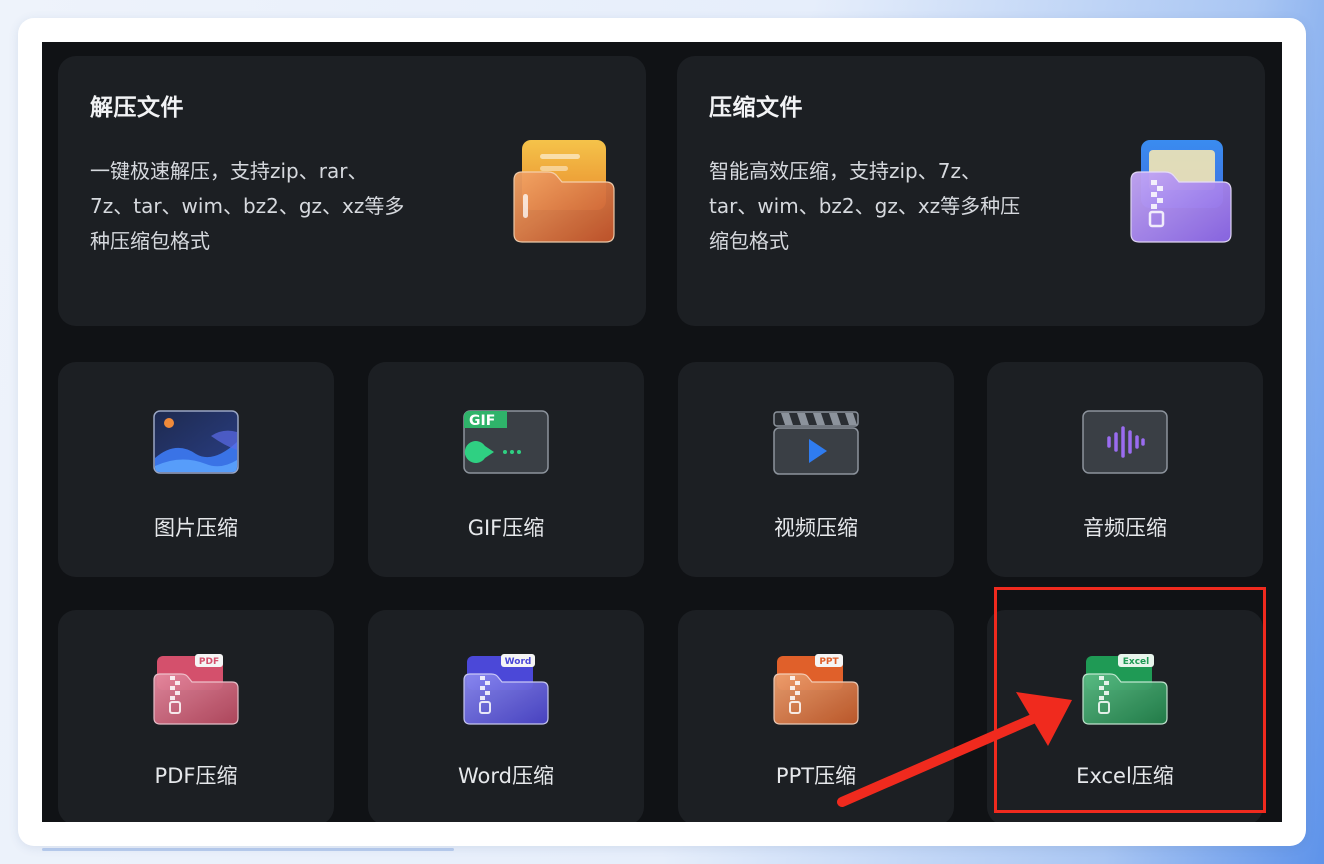  What do you see at coordinates (137, 108) in the screenshot?
I see `extract-files-title: 解压文件` at bounding box center [137, 108].